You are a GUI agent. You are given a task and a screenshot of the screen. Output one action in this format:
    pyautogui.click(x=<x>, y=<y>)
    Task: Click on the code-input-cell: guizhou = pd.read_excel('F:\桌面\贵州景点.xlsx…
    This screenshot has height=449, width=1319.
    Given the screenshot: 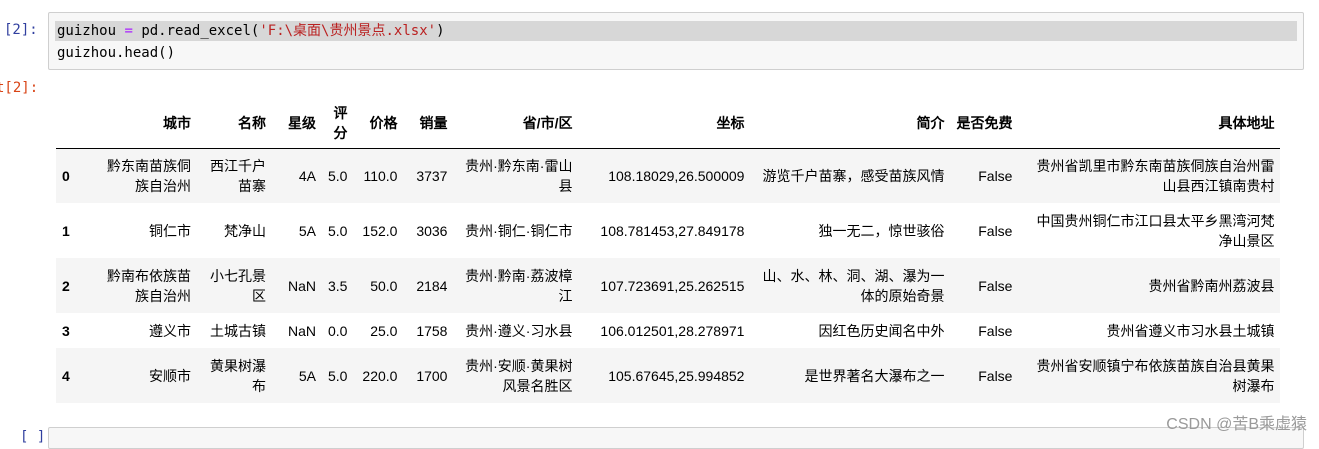 What is the action you would take?
    pyautogui.click(x=676, y=41)
    